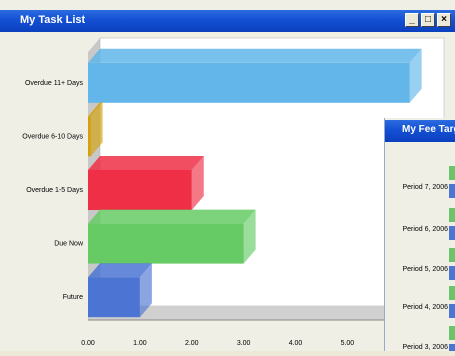  I want to click on category-label: Future, so click(73, 297).